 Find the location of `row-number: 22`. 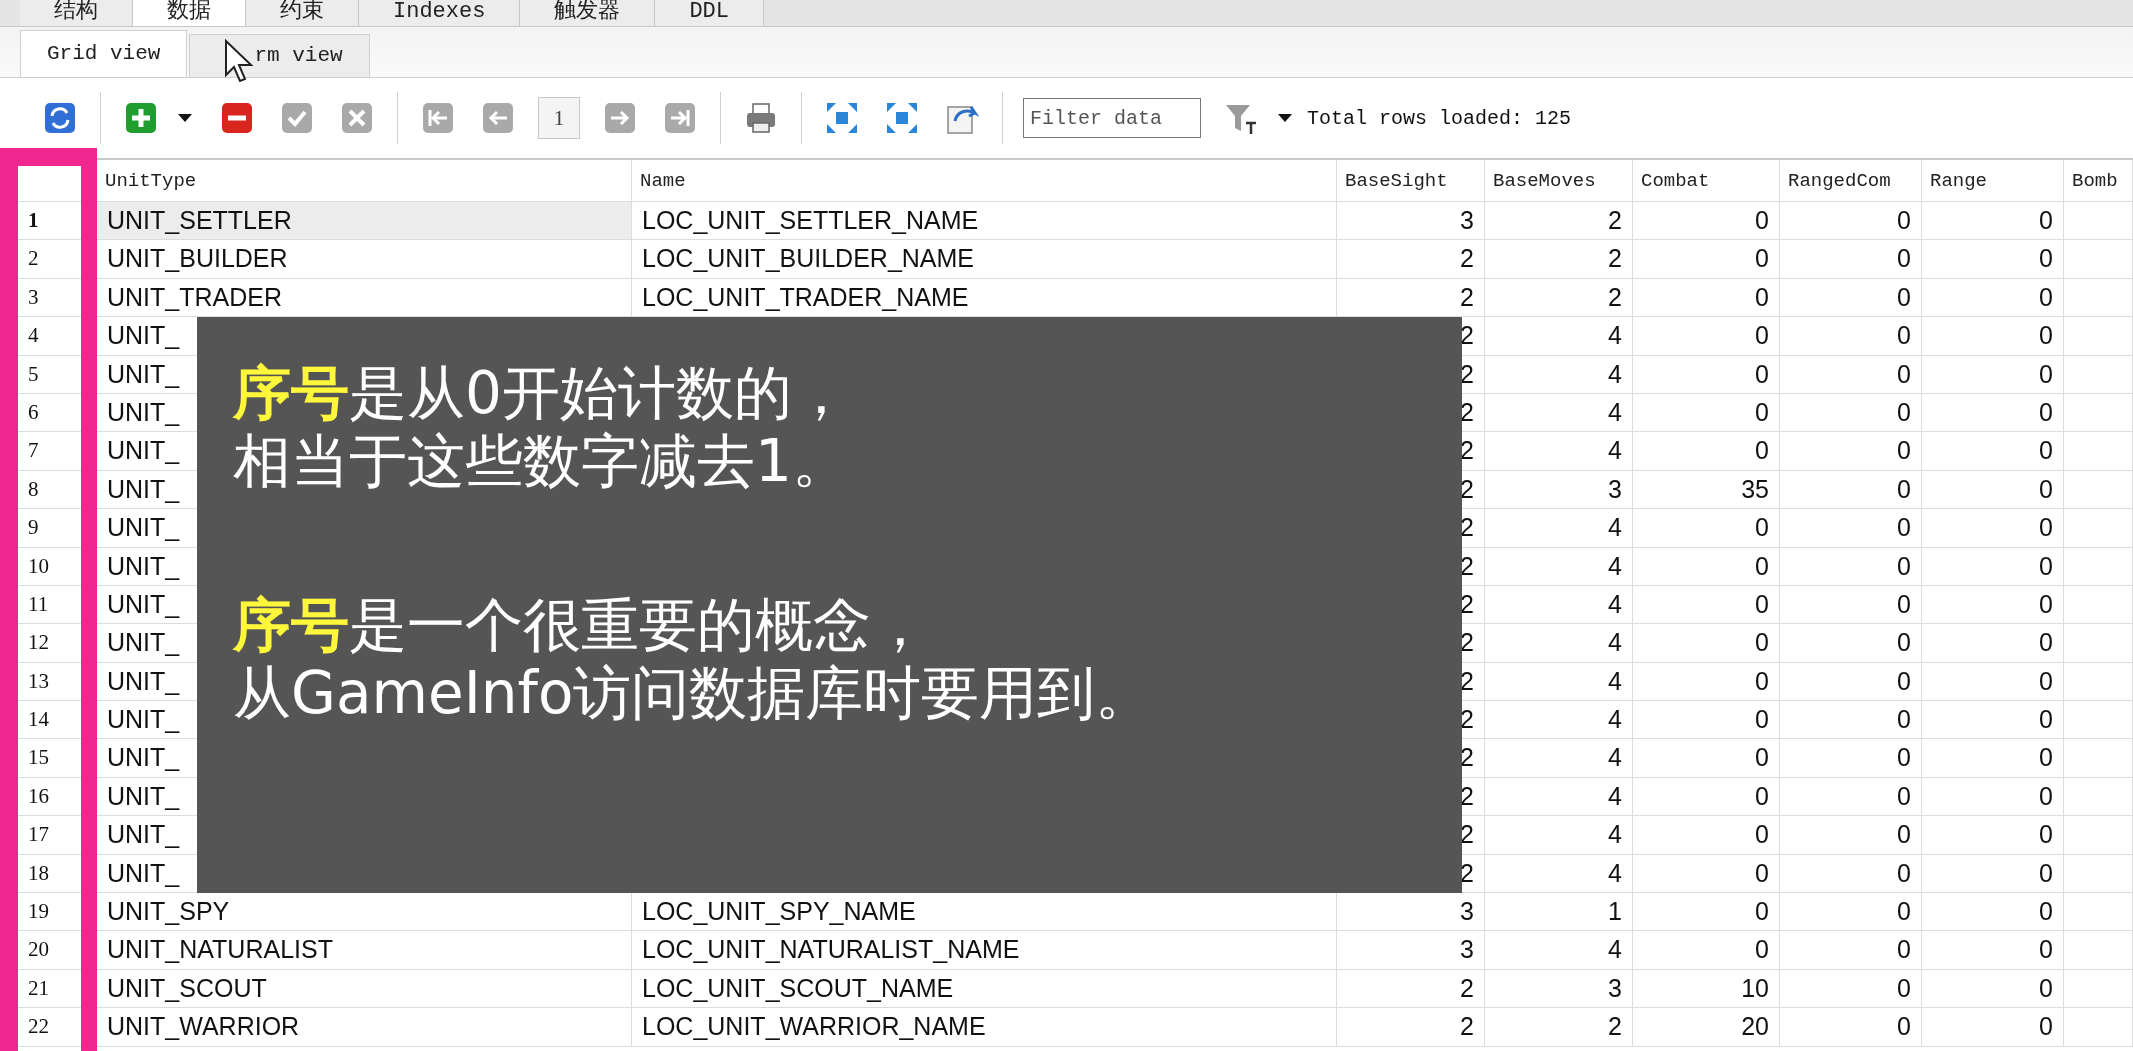

row-number: 22 is located at coordinates (48, 1027).